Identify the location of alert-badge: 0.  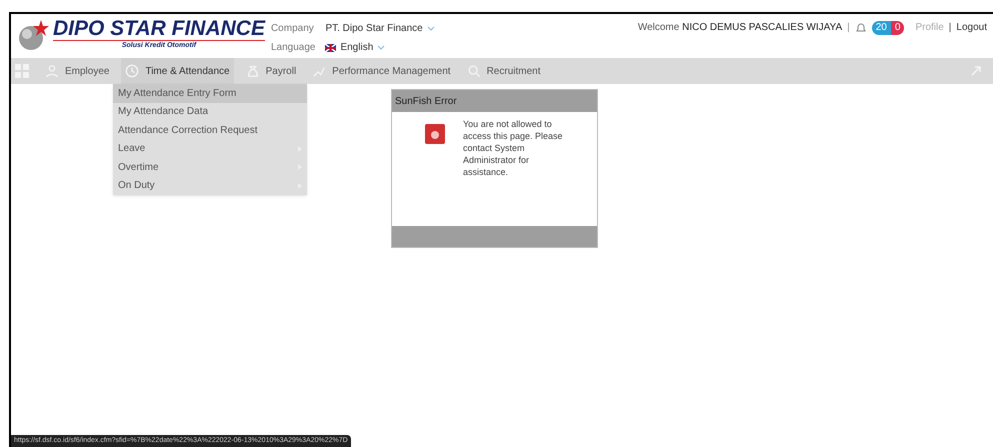
(897, 27).